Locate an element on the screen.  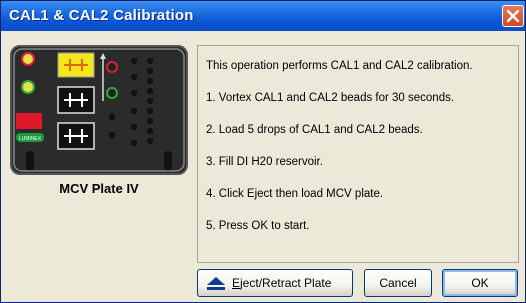
plate-label-text: LUMINEX is located at coordinates (30, 139).